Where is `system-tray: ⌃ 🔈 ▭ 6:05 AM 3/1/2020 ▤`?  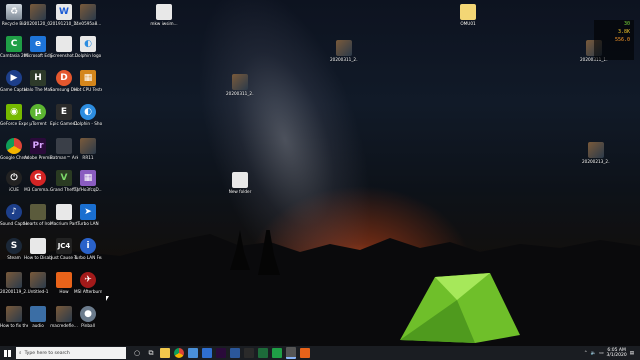 system-tray: ⌃ 🔈 ▭ 6:05 AM 3/1/2020 ▤ is located at coordinates (612, 353).